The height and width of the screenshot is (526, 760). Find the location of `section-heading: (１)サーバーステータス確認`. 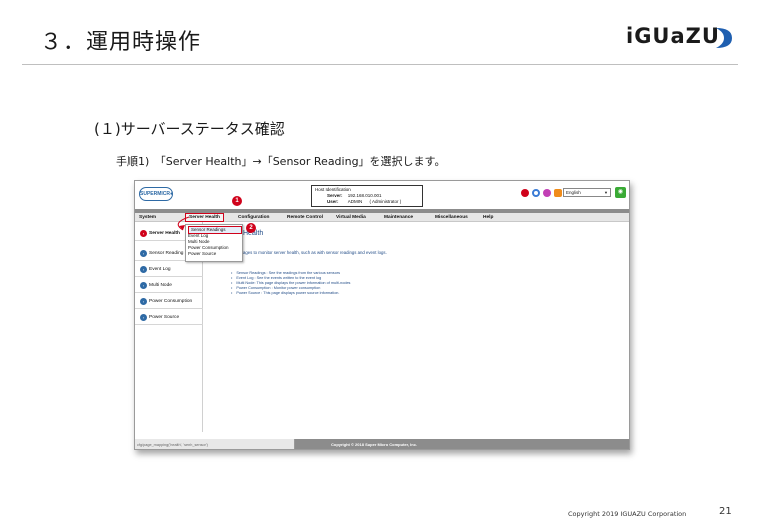

section-heading: (１)サーバーステータス確認 is located at coordinates (189, 129).